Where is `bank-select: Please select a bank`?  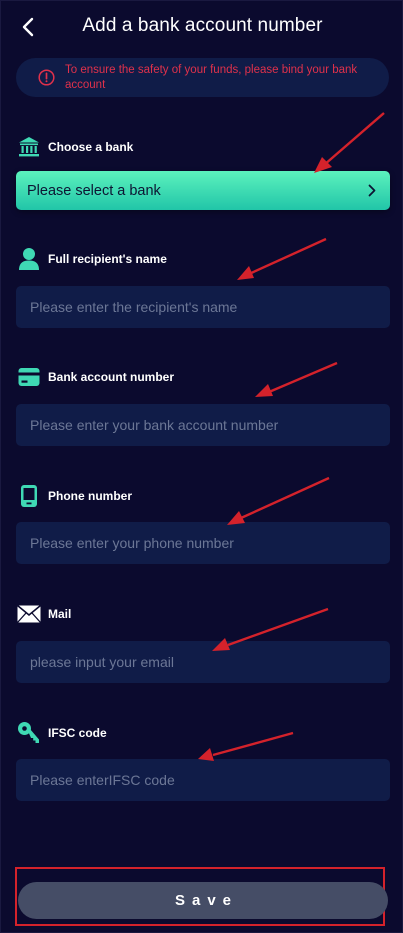 bank-select: Please select a bank is located at coordinates (203, 190).